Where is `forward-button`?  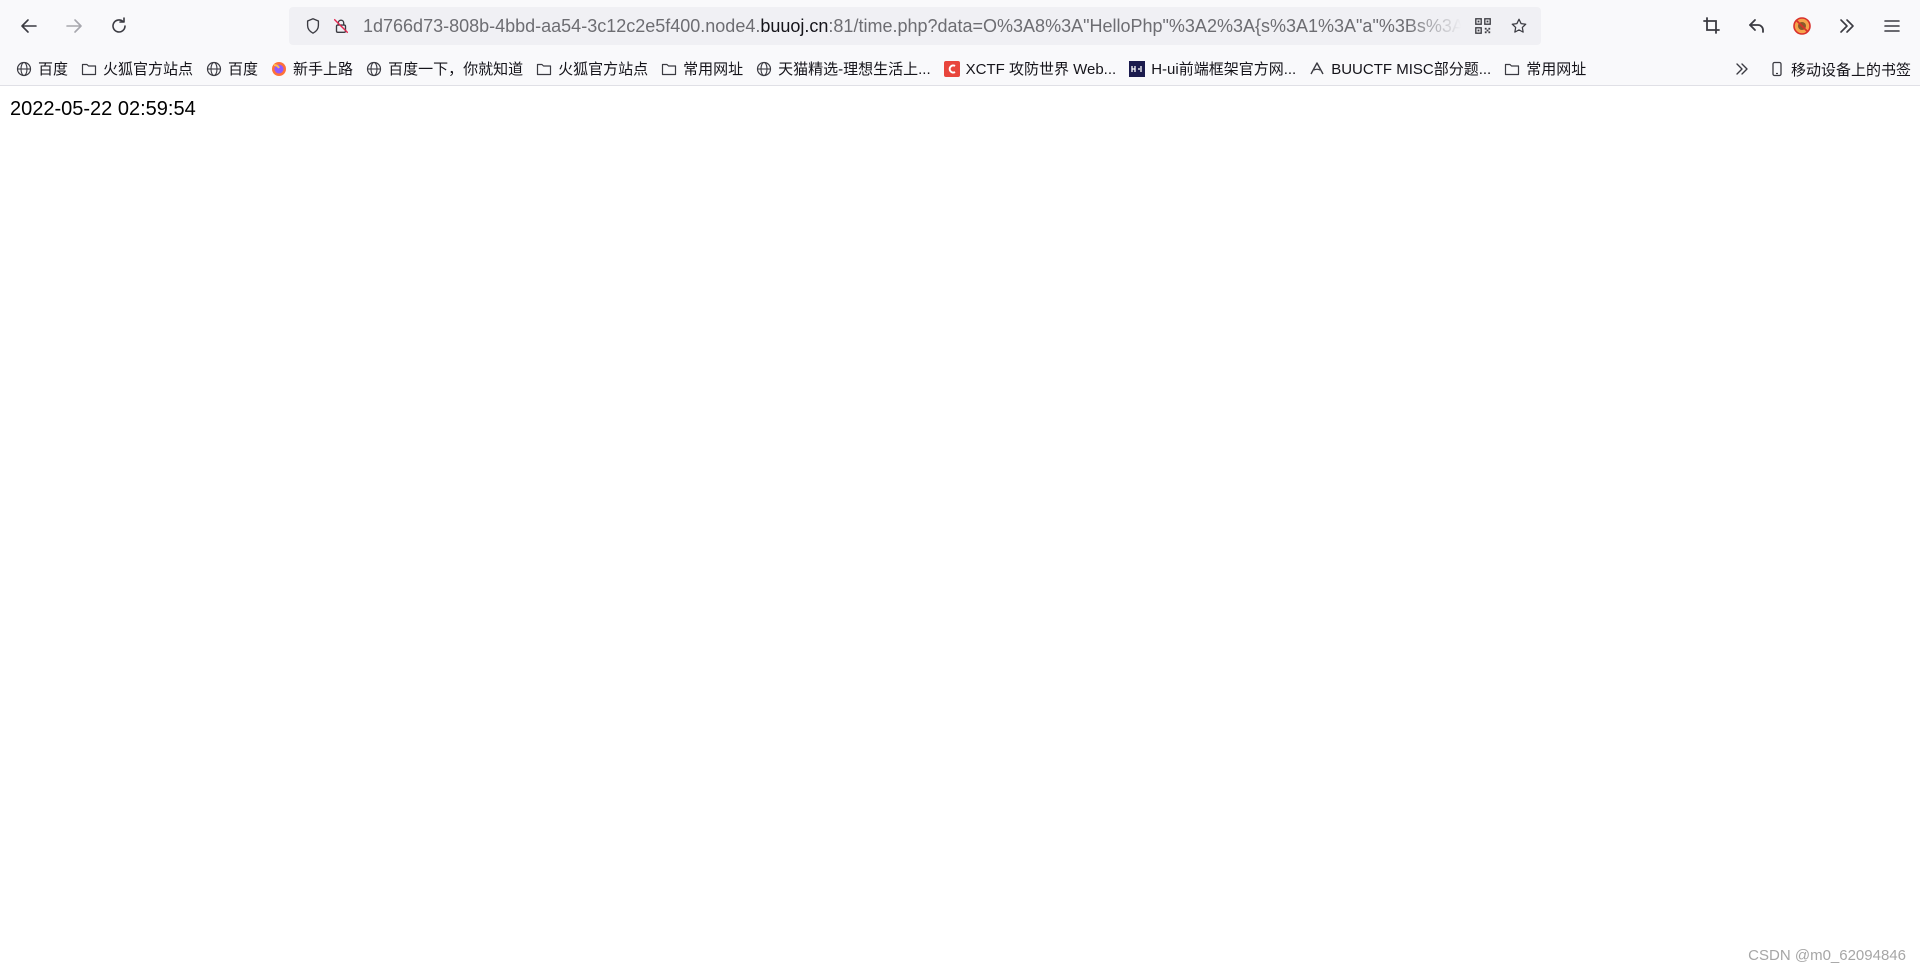 forward-button is located at coordinates (74, 26).